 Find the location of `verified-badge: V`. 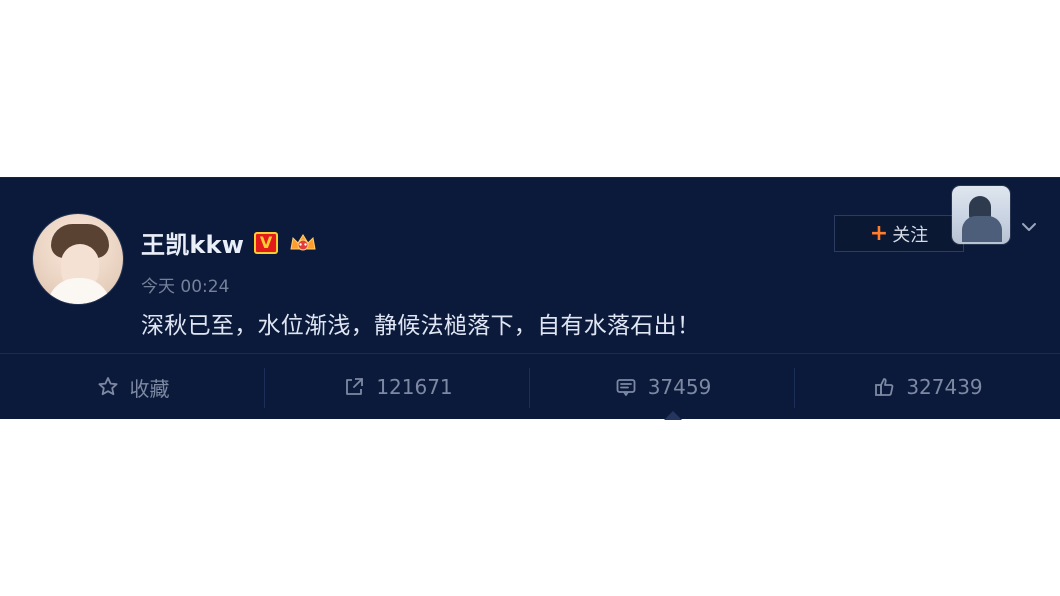

verified-badge: V is located at coordinates (266, 242).